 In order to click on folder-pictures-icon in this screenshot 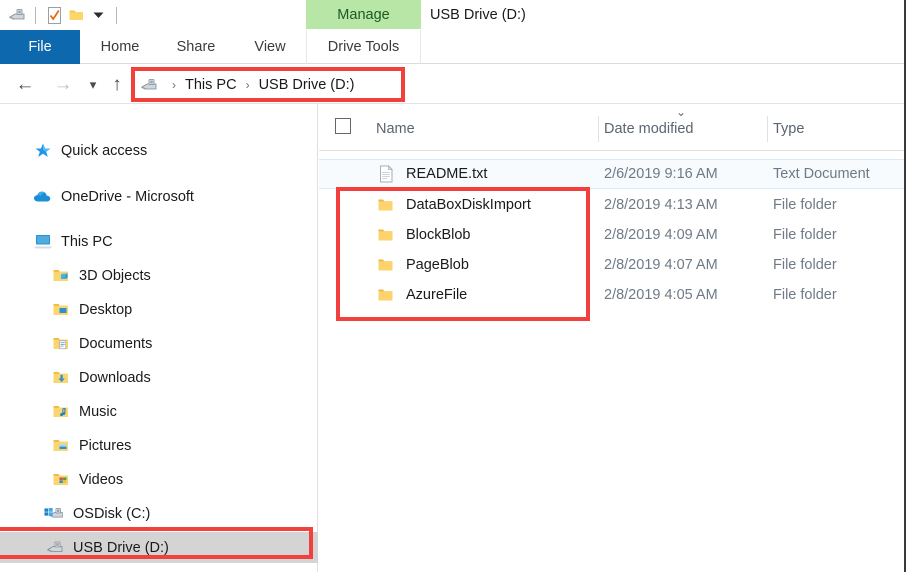, I will do `click(61, 446)`.